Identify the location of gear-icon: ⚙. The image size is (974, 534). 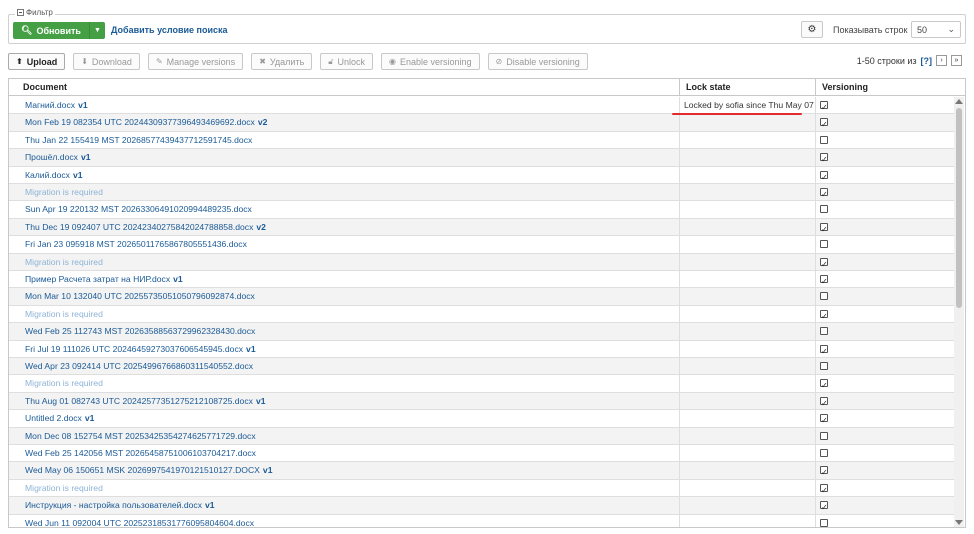
(812, 29).